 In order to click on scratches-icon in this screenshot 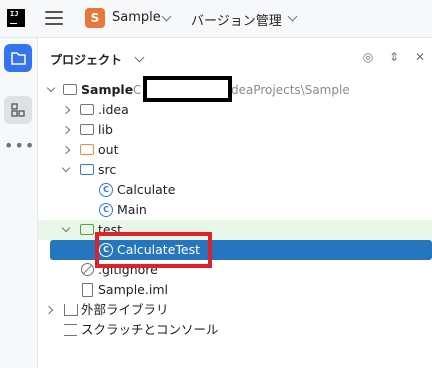, I will do `click(70, 330)`.